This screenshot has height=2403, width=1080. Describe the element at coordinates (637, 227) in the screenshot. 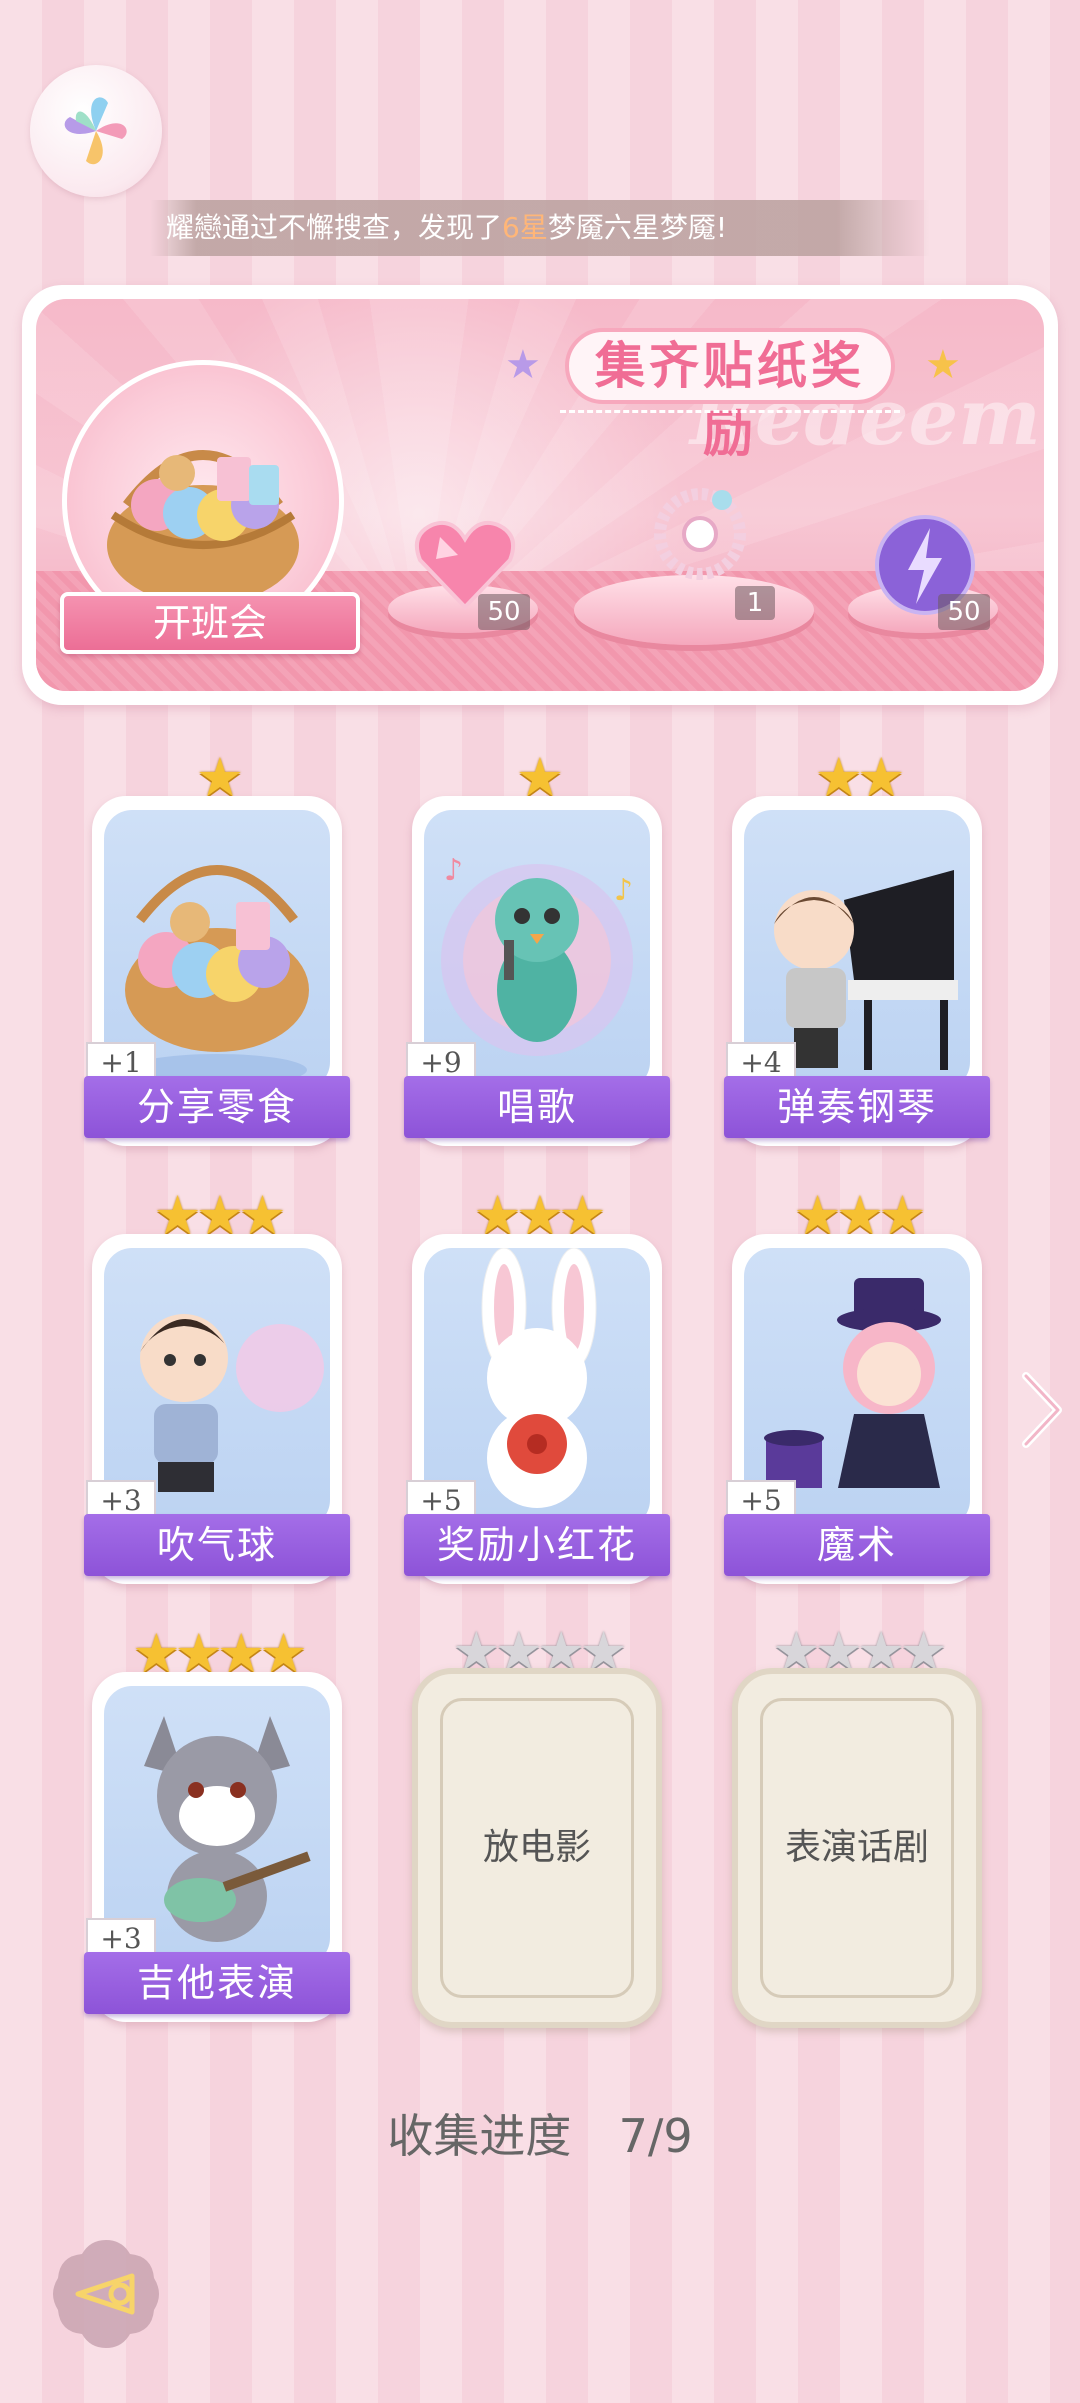

I see `ticker-suffix: 梦魇六星梦魇!` at that location.